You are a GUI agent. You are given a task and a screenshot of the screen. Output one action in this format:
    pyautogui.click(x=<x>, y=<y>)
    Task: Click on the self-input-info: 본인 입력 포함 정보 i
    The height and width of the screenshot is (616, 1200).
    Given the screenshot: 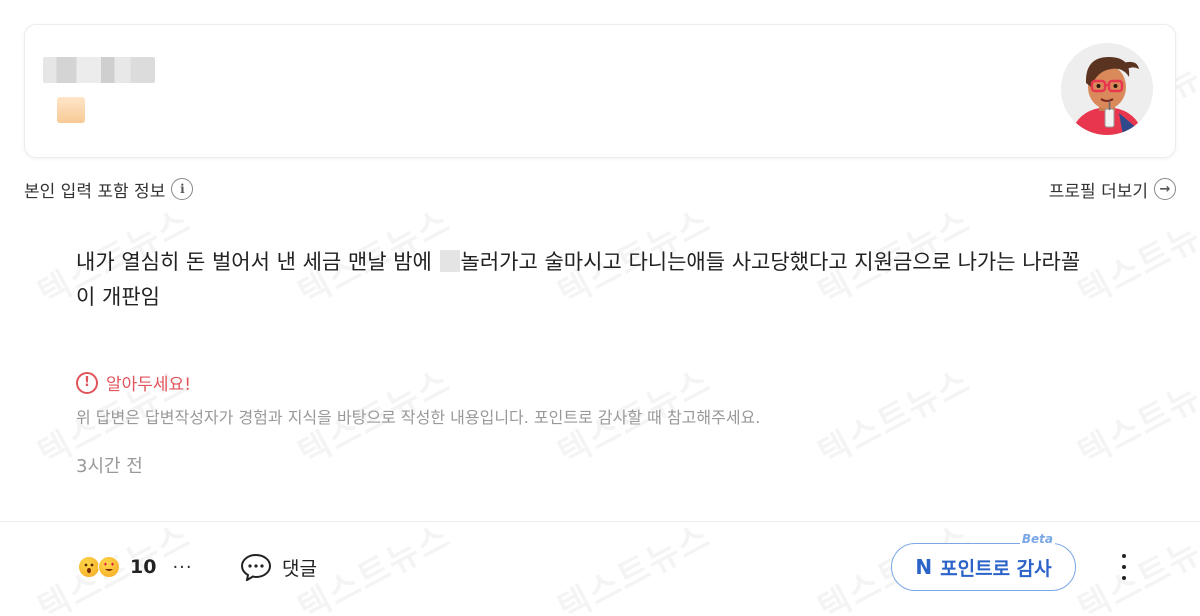 What is the action you would take?
    pyautogui.click(x=109, y=189)
    